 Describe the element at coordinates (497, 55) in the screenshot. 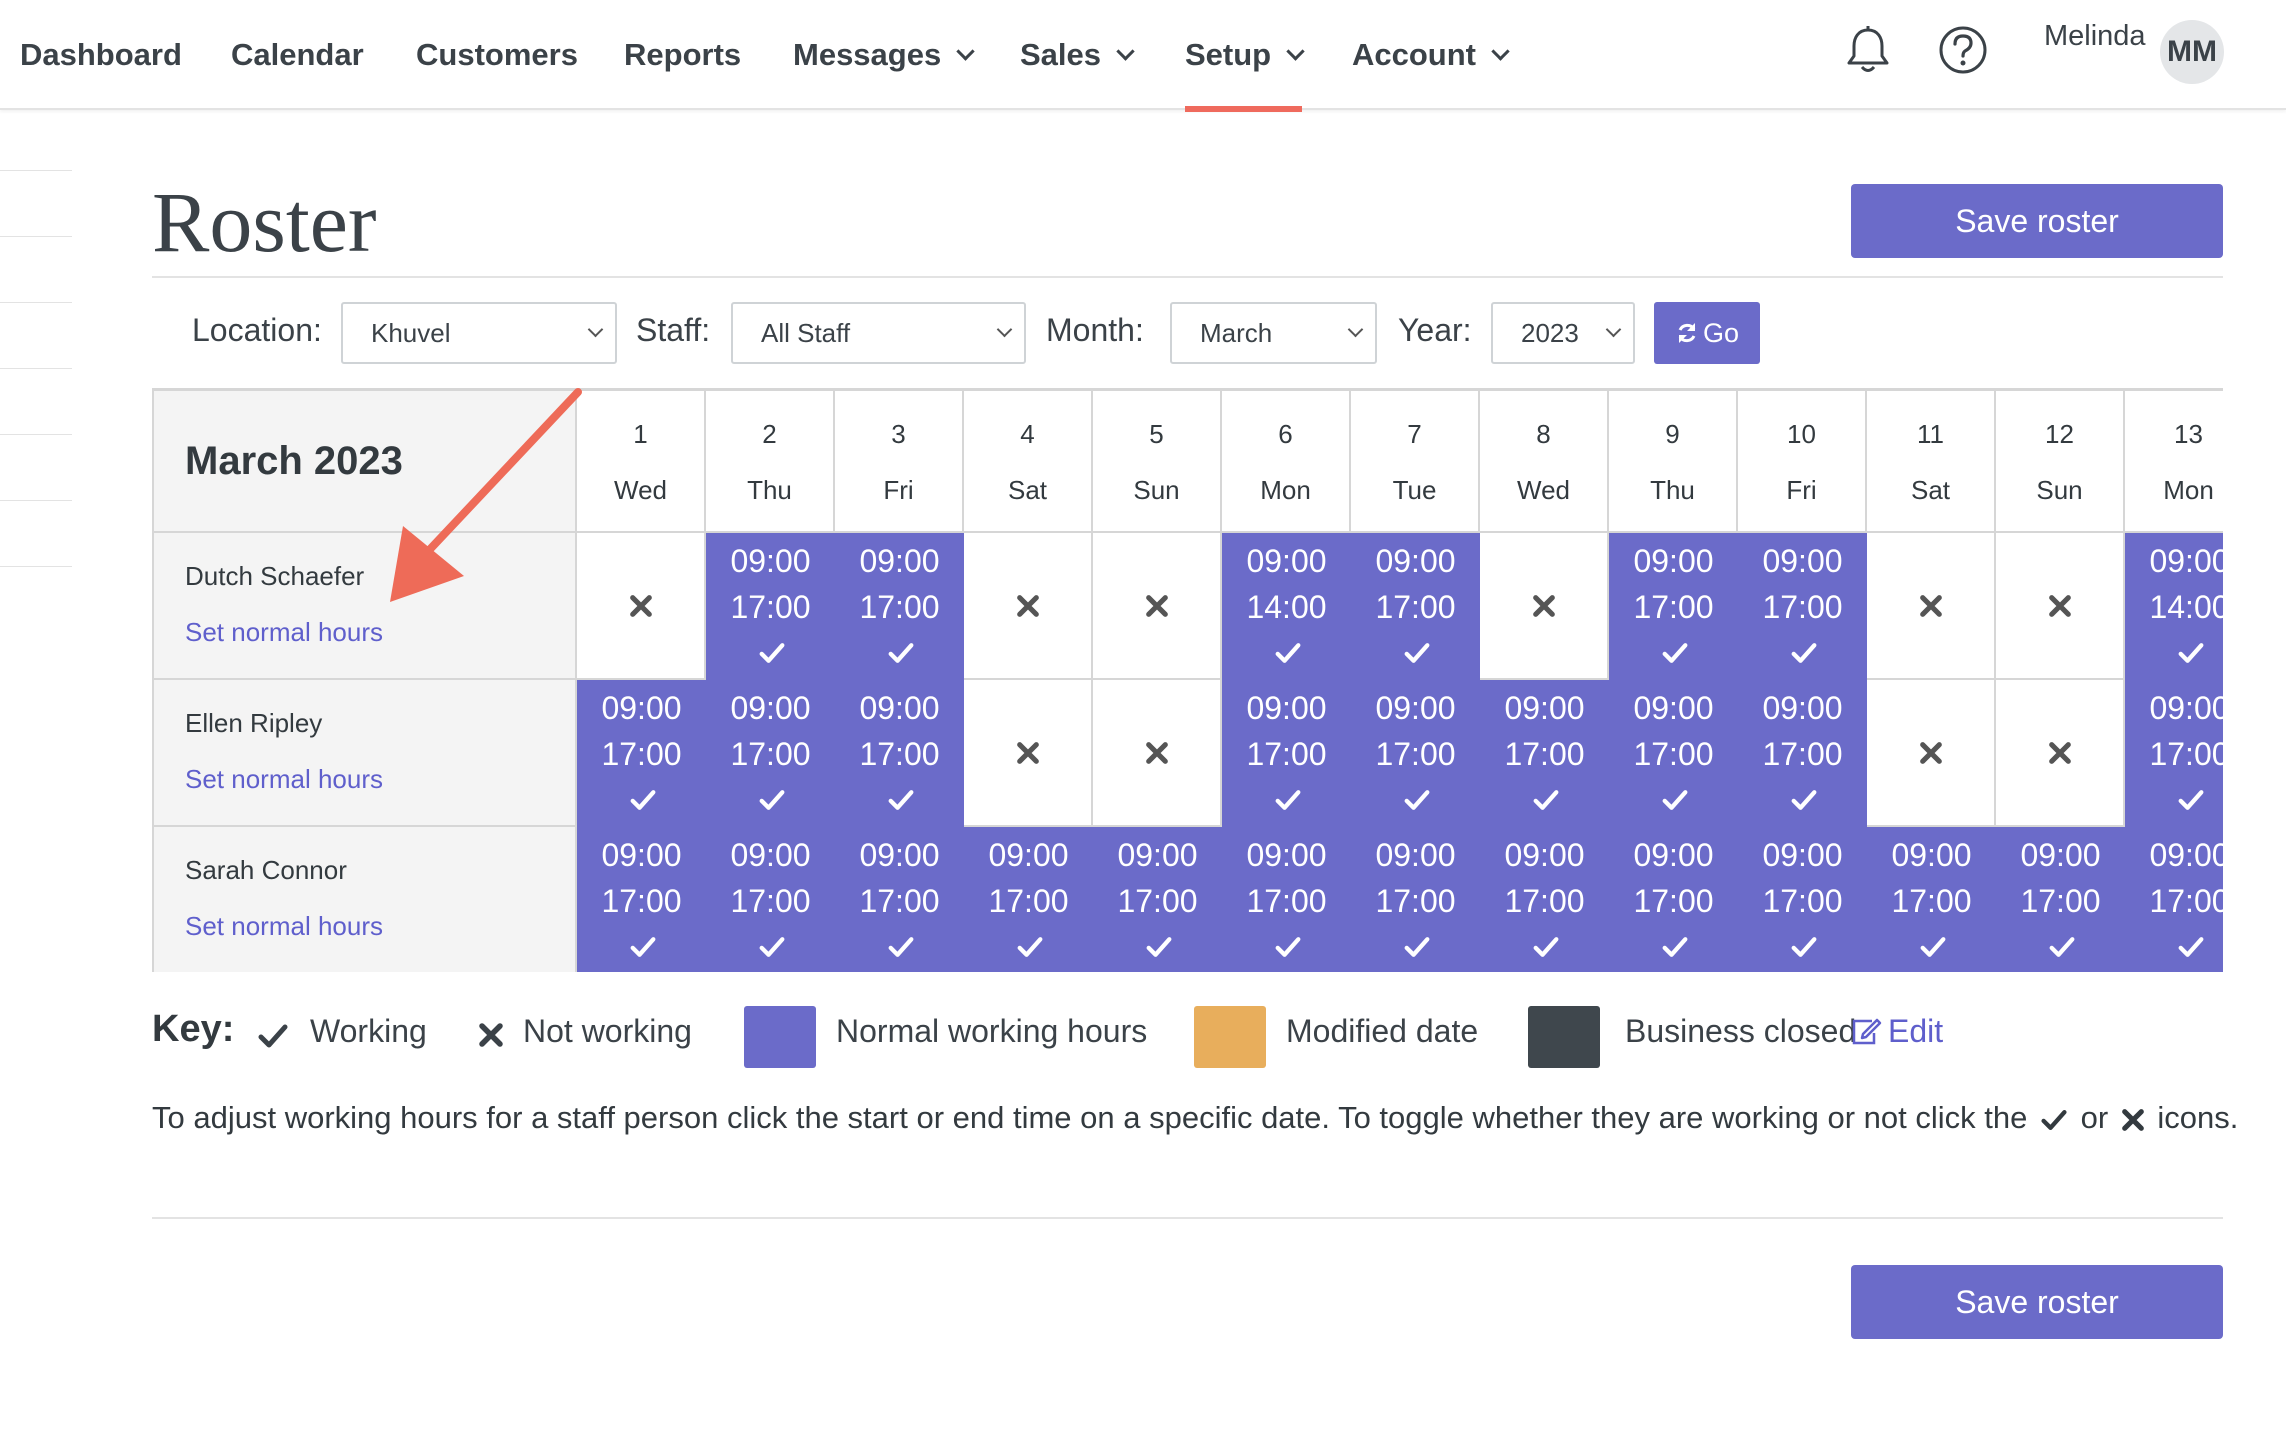

I see `nav-customers: Customers` at that location.